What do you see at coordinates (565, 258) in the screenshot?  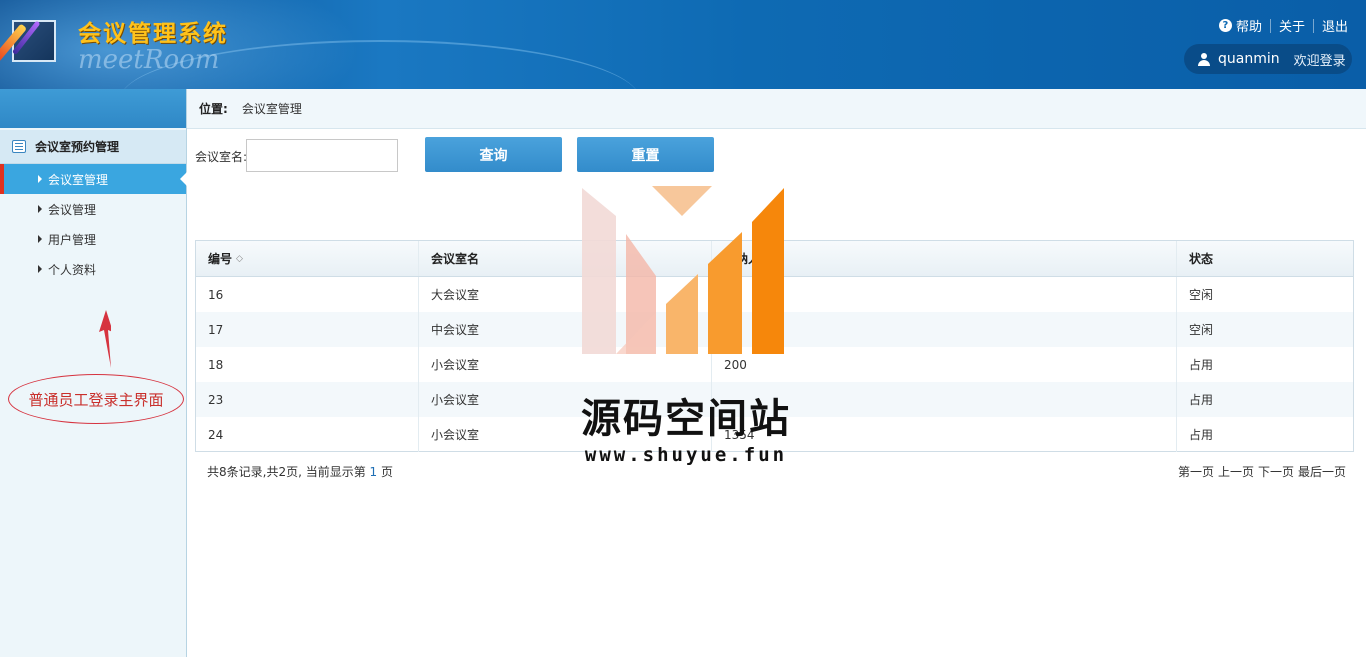 I see `column-header-name: 会议室名` at bounding box center [565, 258].